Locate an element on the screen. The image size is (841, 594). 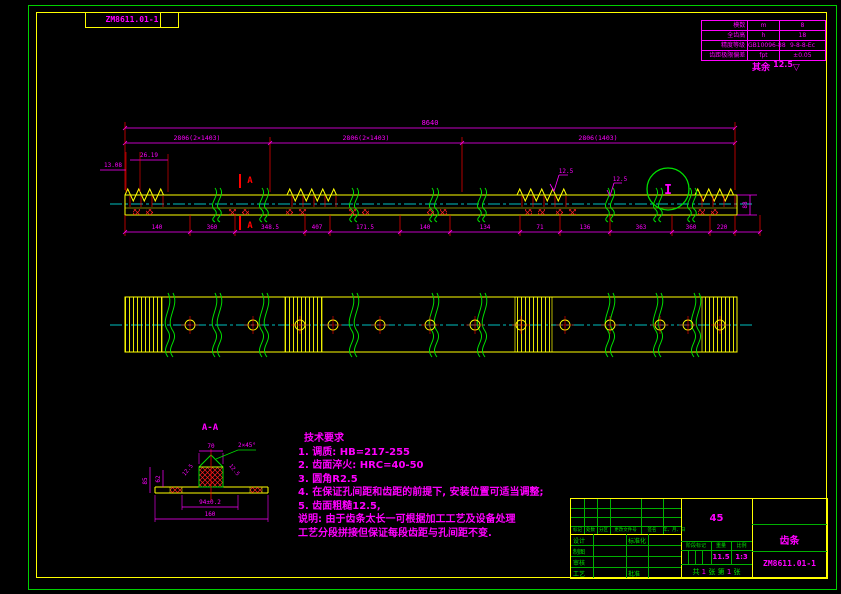
stage-header: 阶段标记 is located at coordinates (695, 546).